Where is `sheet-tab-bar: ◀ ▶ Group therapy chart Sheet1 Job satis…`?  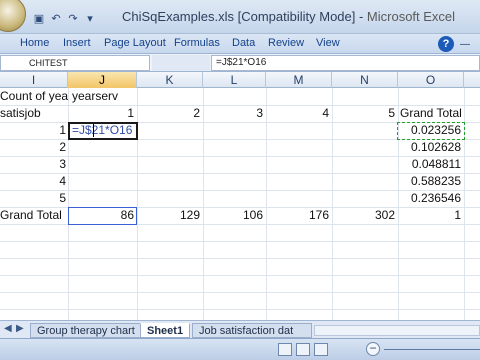 sheet-tab-bar: ◀ ▶ Group therapy chart Sheet1 Job satis… is located at coordinates (240, 329).